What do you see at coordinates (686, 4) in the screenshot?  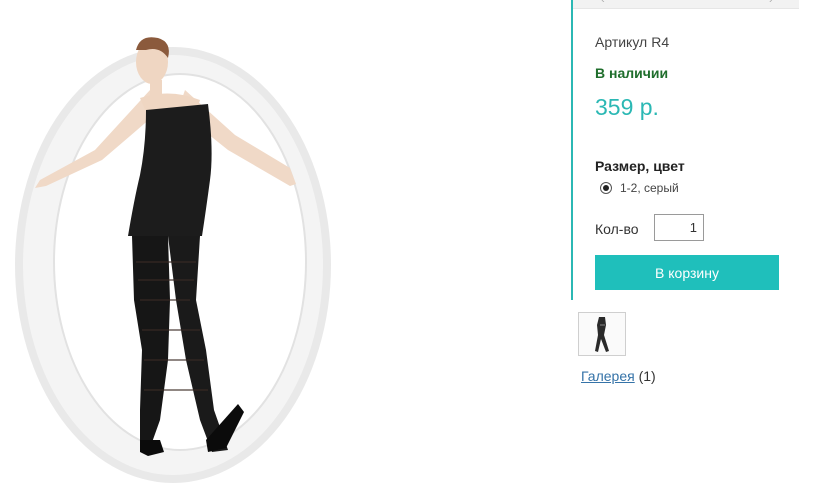 I see `panel-nav-bar: ‹ ›` at bounding box center [686, 4].